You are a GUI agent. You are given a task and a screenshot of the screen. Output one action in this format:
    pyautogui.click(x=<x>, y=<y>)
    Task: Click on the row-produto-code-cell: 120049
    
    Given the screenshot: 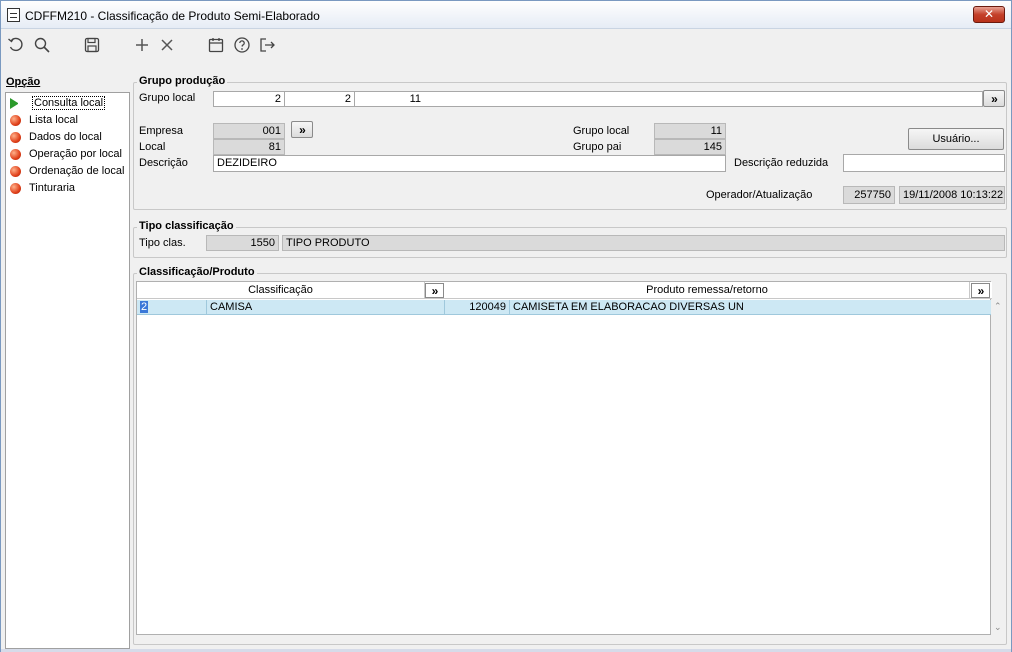 What is the action you would take?
    pyautogui.click(x=477, y=307)
    